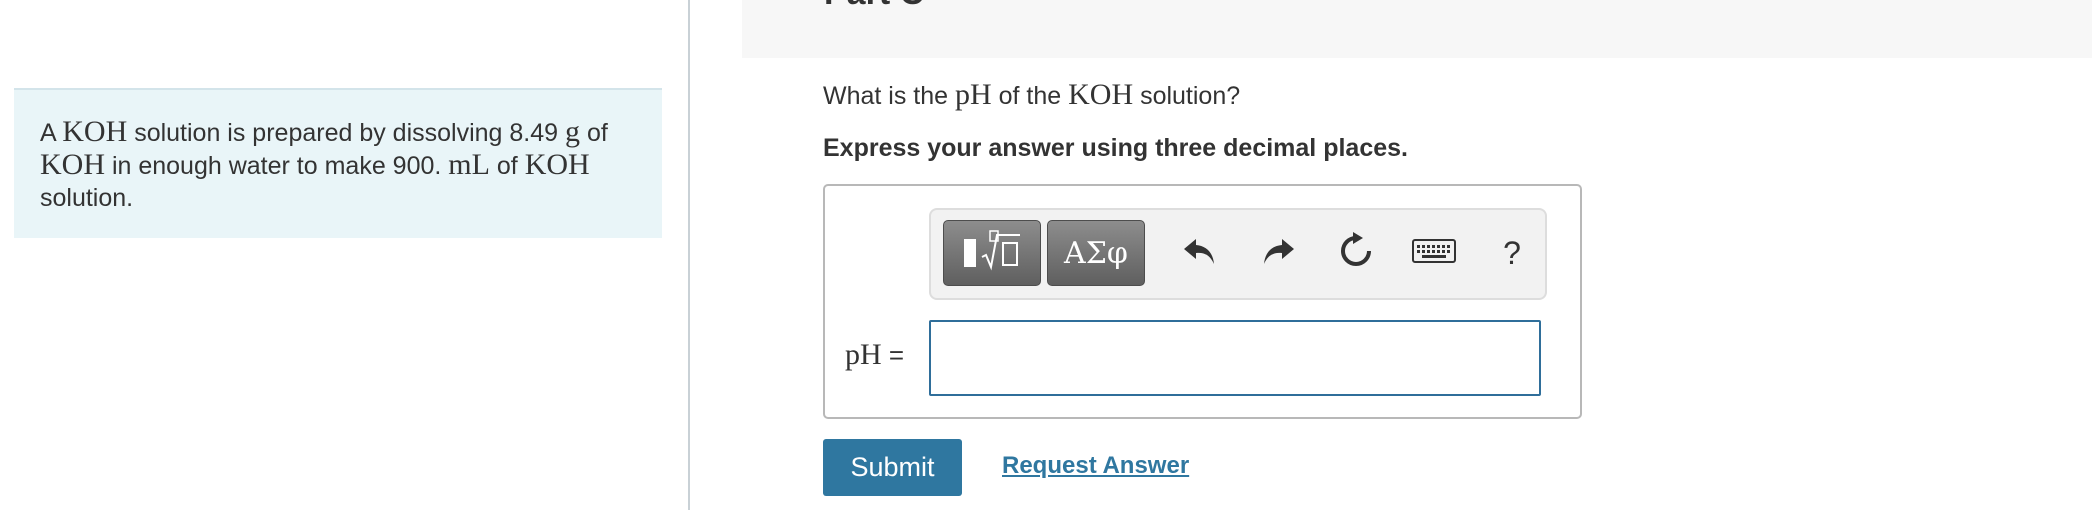 This screenshot has width=2092, height=510. I want to click on greek-symbols-button: ΑΣφ, so click(1096, 253).